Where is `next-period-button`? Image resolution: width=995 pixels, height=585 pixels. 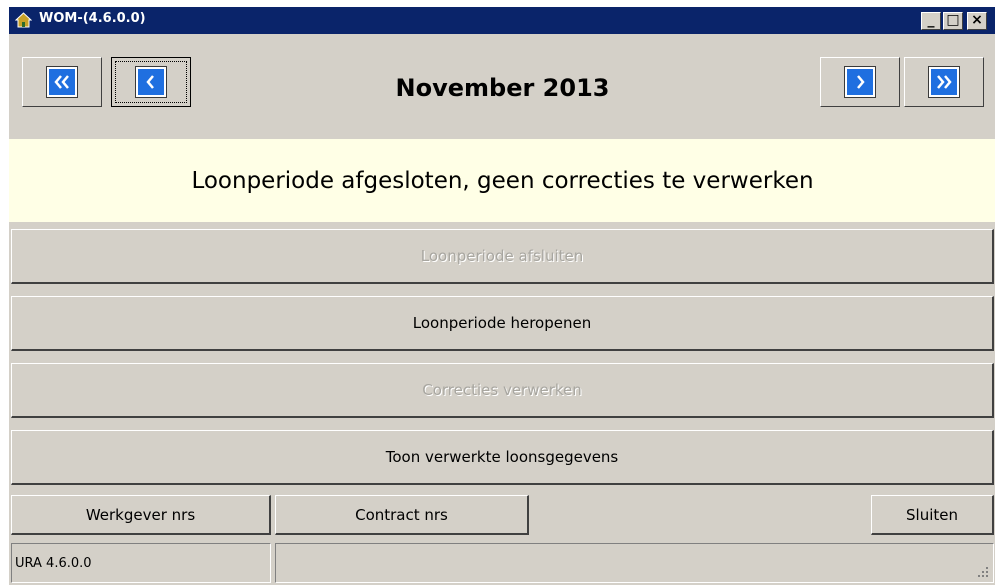 next-period-button is located at coordinates (860, 82).